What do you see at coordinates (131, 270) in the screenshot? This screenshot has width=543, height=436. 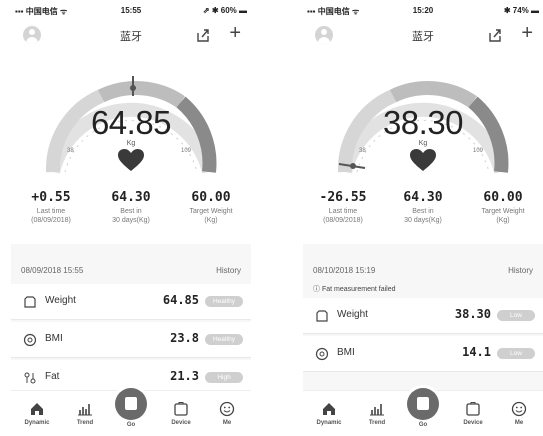 I see `list-header: 08/09/2018 15:55 History` at bounding box center [131, 270].